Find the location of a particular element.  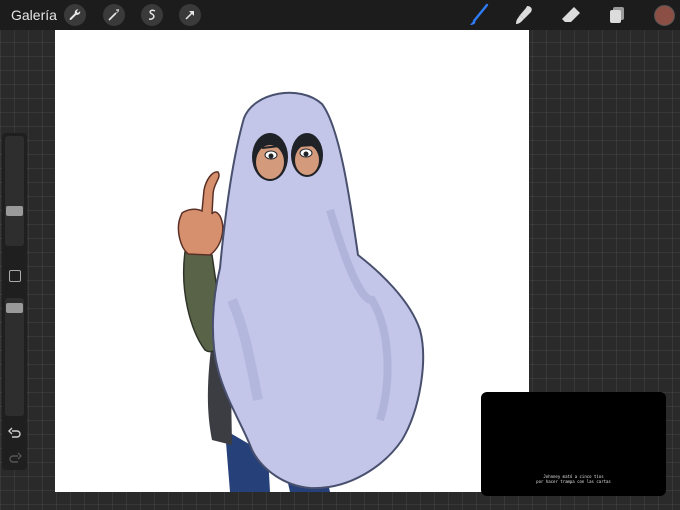

caption-line-2: por hacer trampa con las cartas is located at coordinates (573, 481).